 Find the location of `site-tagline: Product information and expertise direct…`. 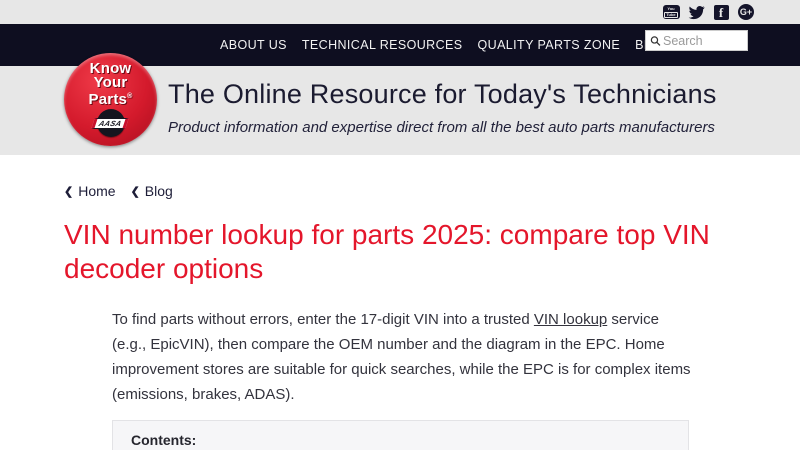

site-tagline: Product information and expertise direct… is located at coordinates (441, 127).